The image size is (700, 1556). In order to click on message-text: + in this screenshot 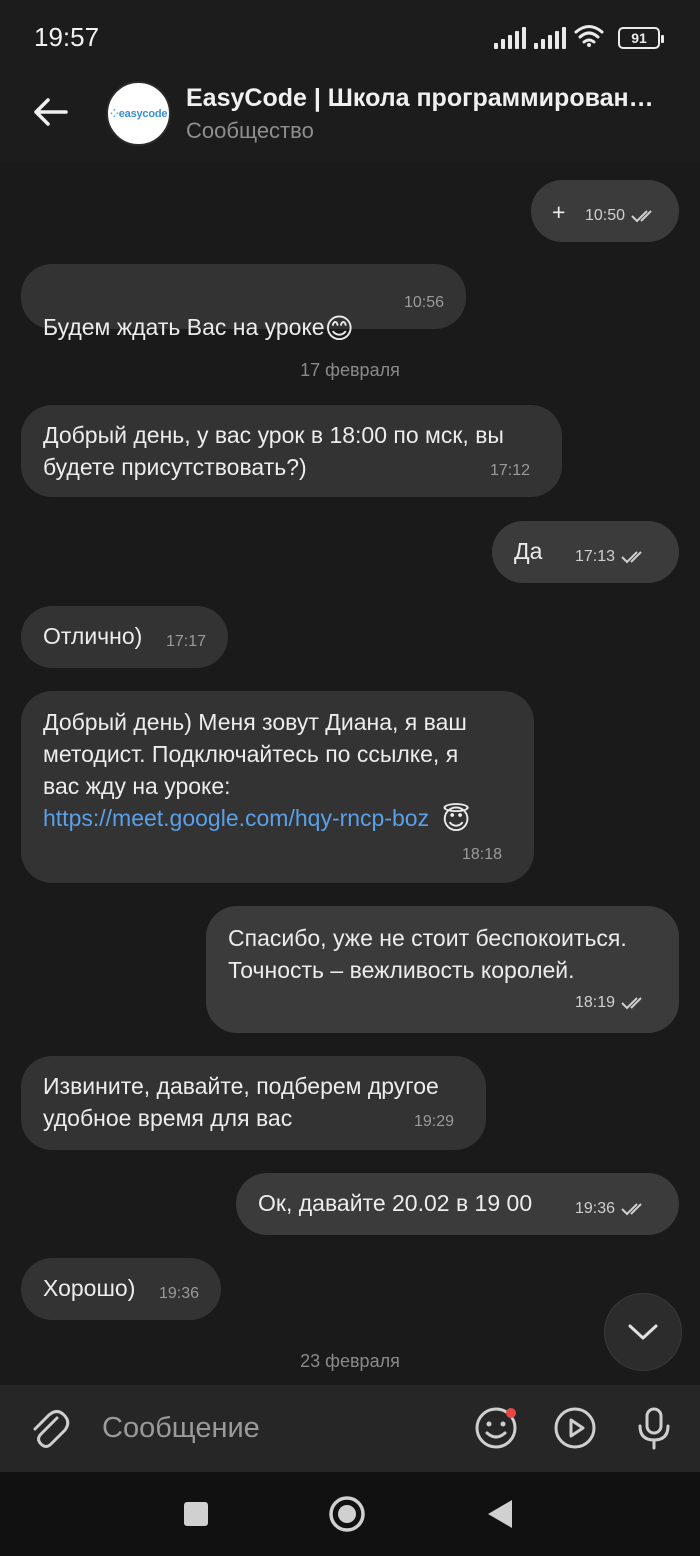, I will do `click(559, 212)`.